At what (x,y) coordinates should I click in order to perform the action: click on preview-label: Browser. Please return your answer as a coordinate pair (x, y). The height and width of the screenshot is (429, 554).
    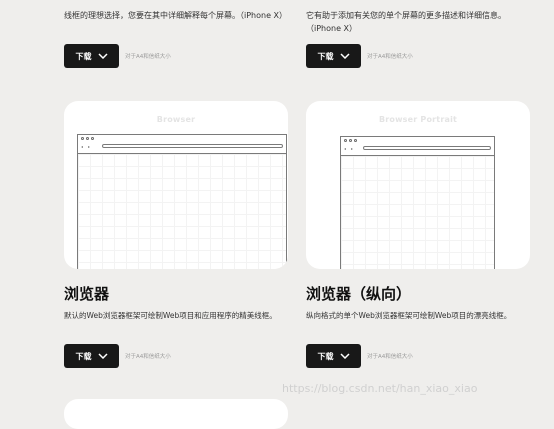
    Looking at the image, I should click on (176, 119).